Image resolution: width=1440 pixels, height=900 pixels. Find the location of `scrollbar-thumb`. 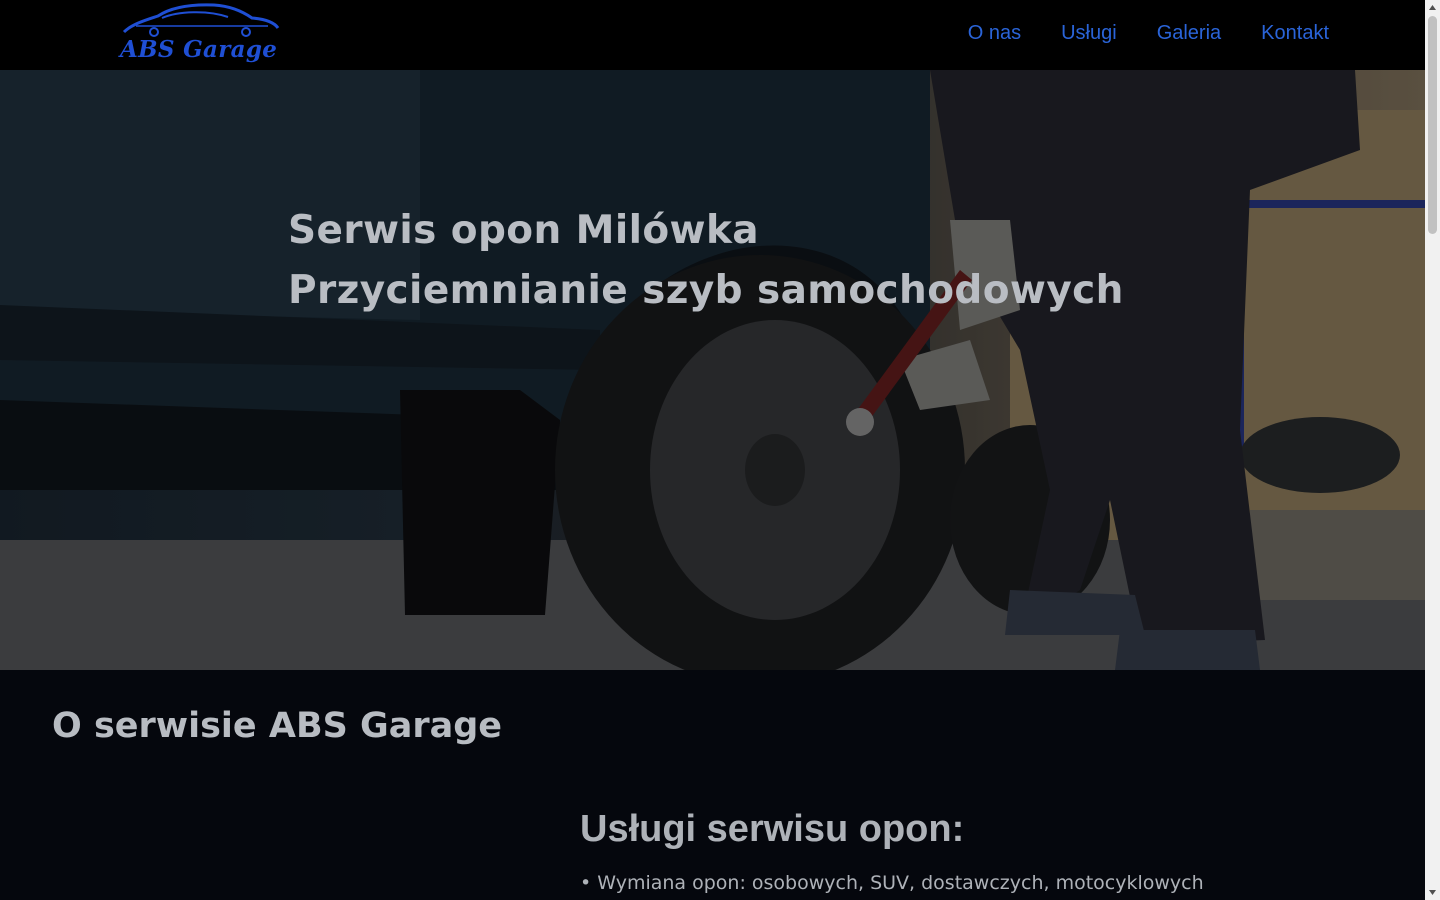

scrollbar-thumb is located at coordinates (1432, 125).